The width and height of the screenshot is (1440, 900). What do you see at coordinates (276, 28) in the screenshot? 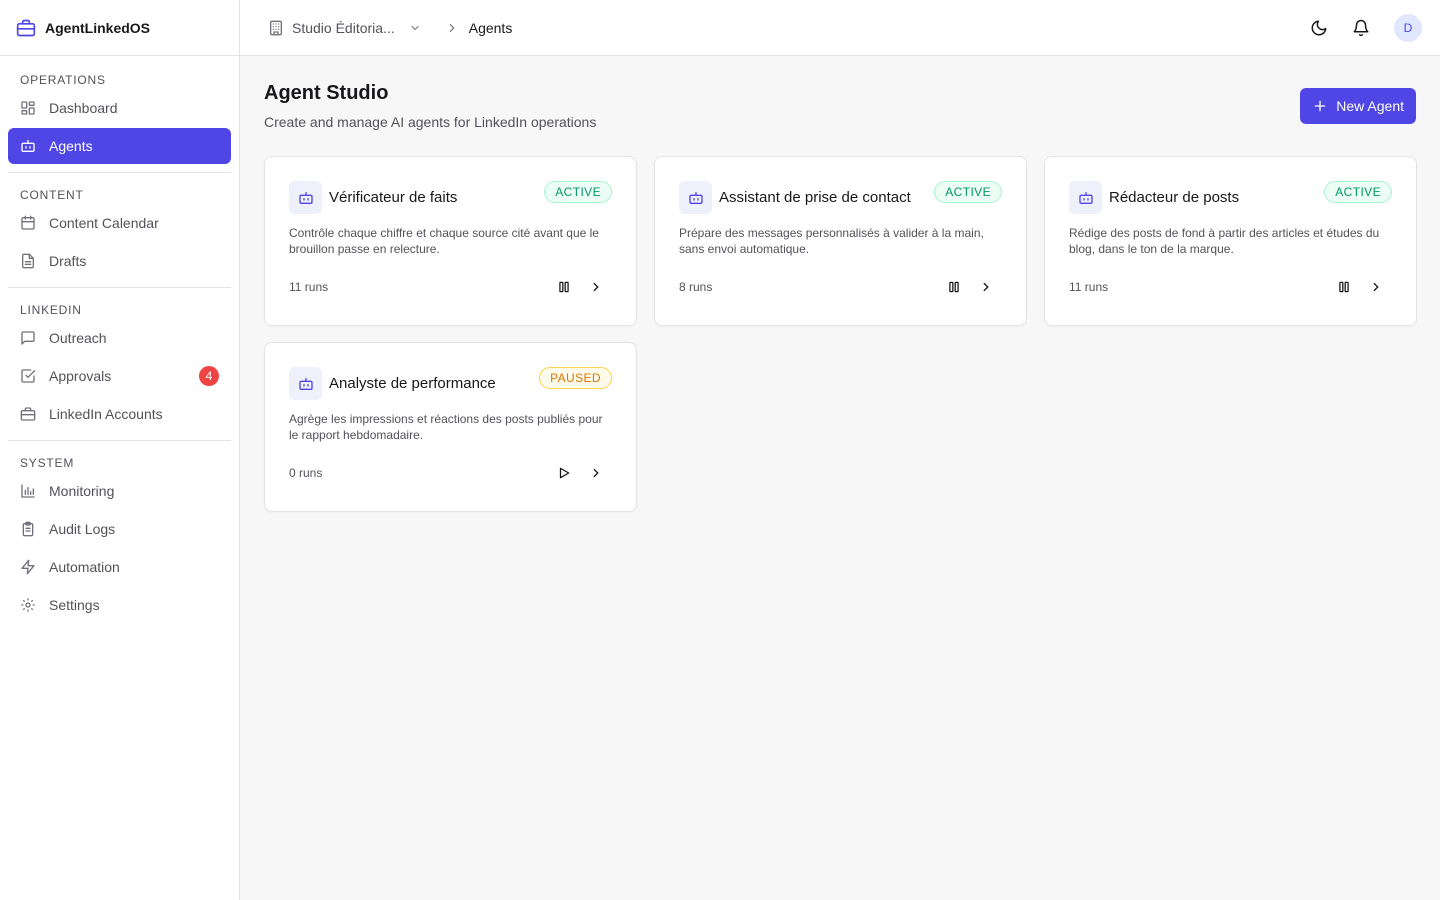
I see `building-icon` at bounding box center [276, 28].